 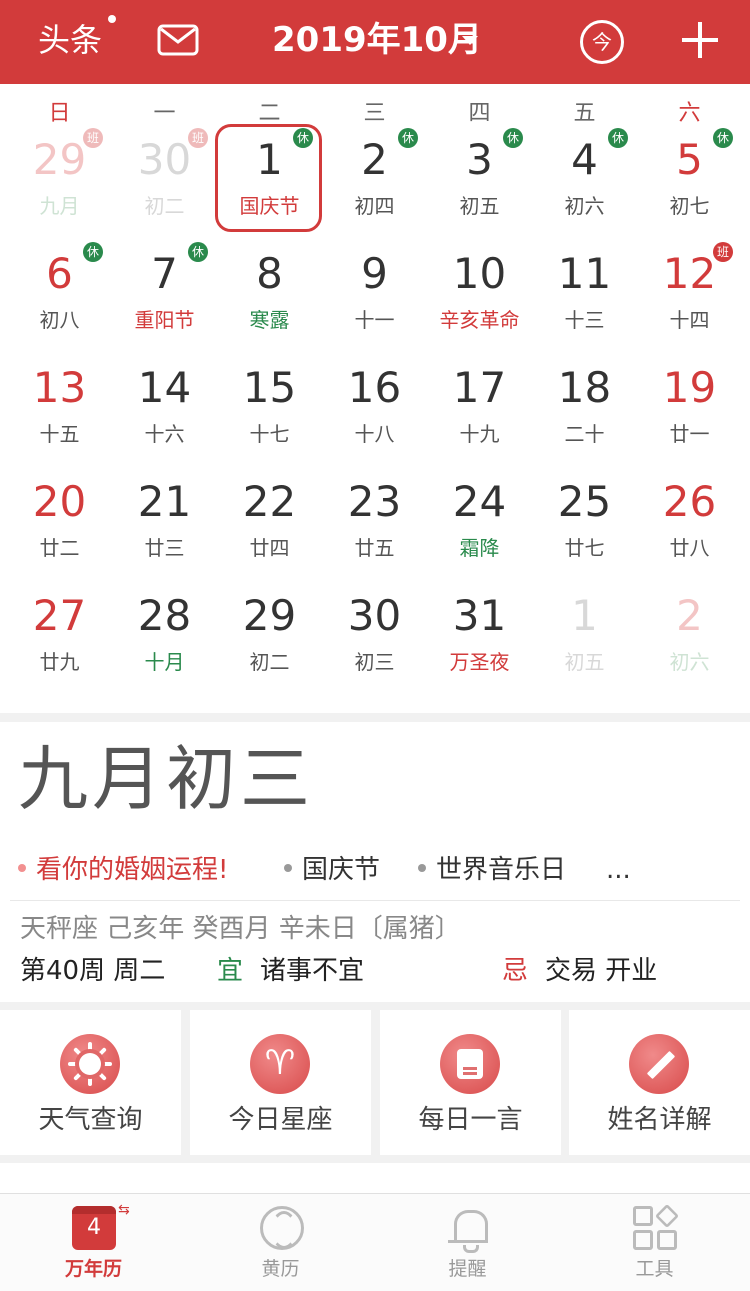 I want to click on tool-label: 天气查询, so click(x=90, y=1120).